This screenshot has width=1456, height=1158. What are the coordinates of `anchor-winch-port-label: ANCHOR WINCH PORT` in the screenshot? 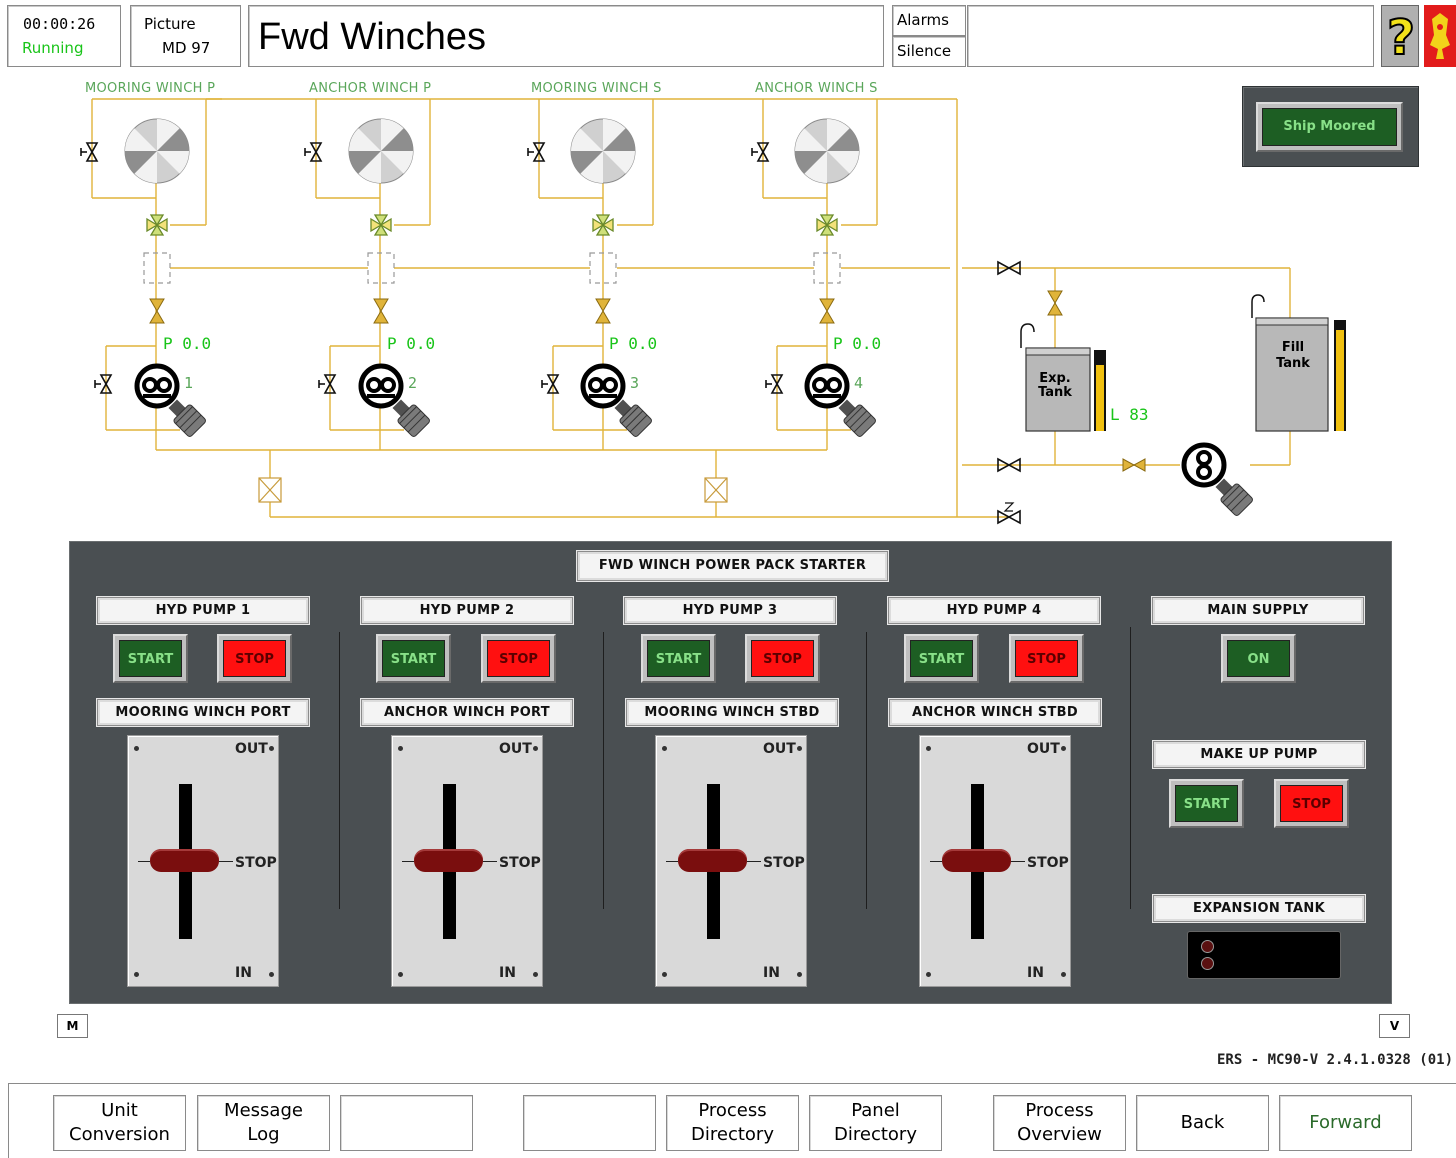 It's located at (467, 712).